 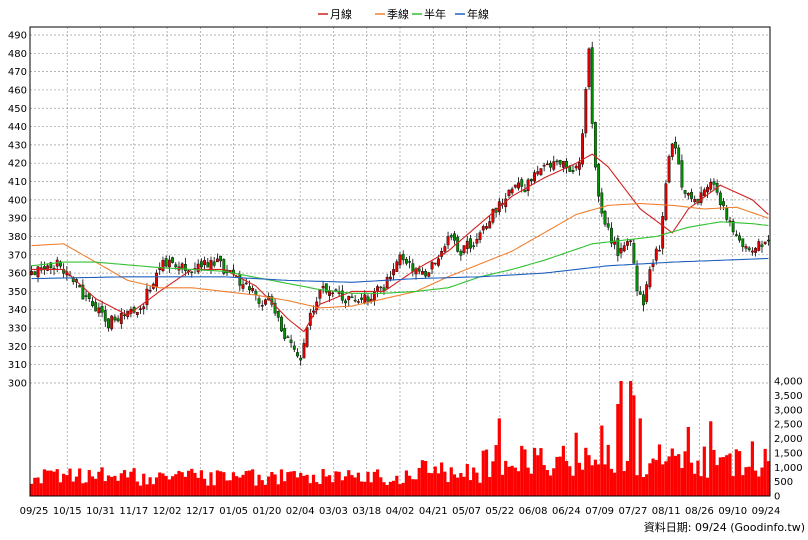 I want to click on price-tick-label: 340, so click(x=17, y=310).